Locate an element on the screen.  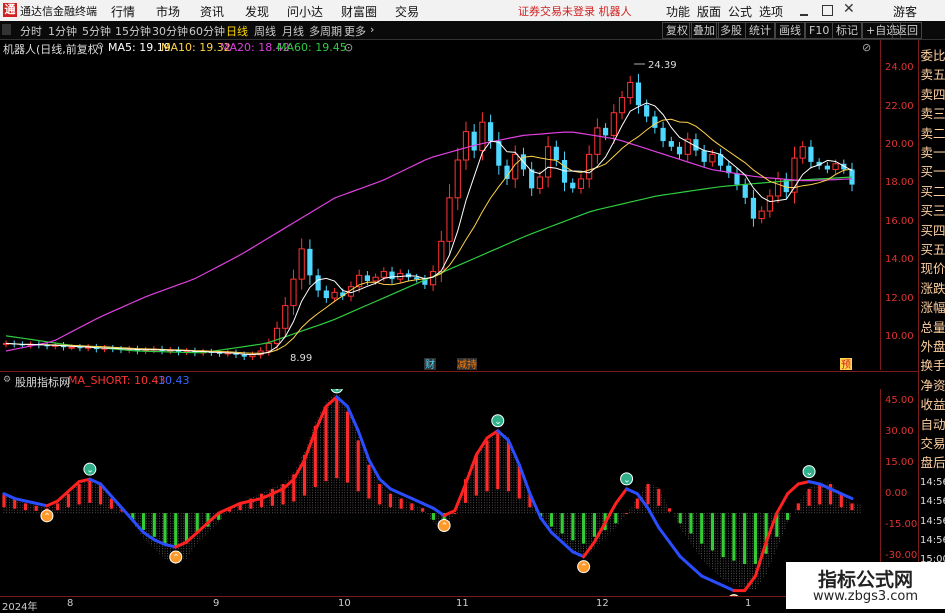
side-item-15: 外盘 is located at coordinates (932, 346).